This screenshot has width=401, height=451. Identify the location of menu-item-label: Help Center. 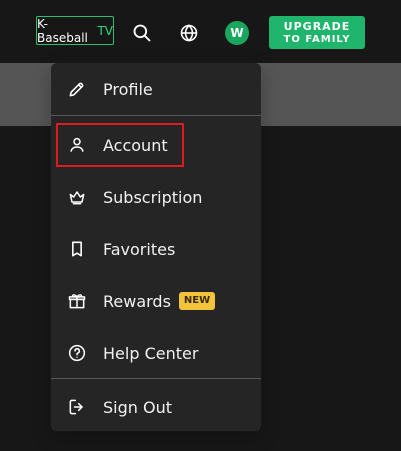
(151, 353).